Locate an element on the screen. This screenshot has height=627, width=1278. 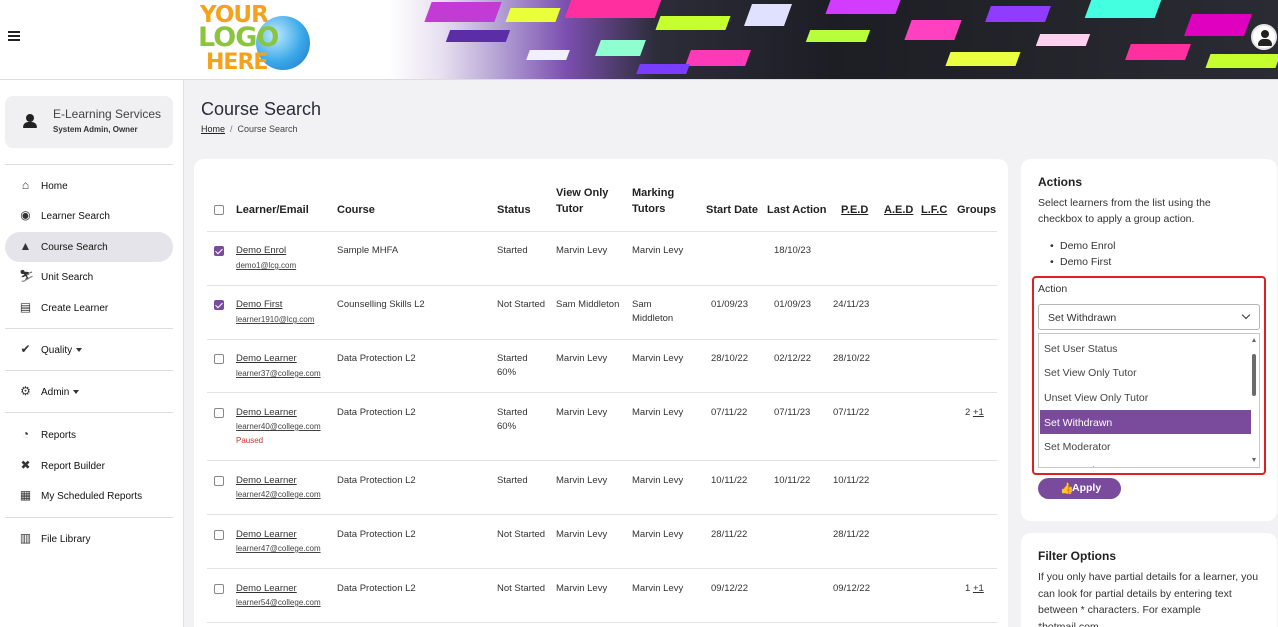
last-action-cell: 01/09/23 is located at coordinates (792, 304).